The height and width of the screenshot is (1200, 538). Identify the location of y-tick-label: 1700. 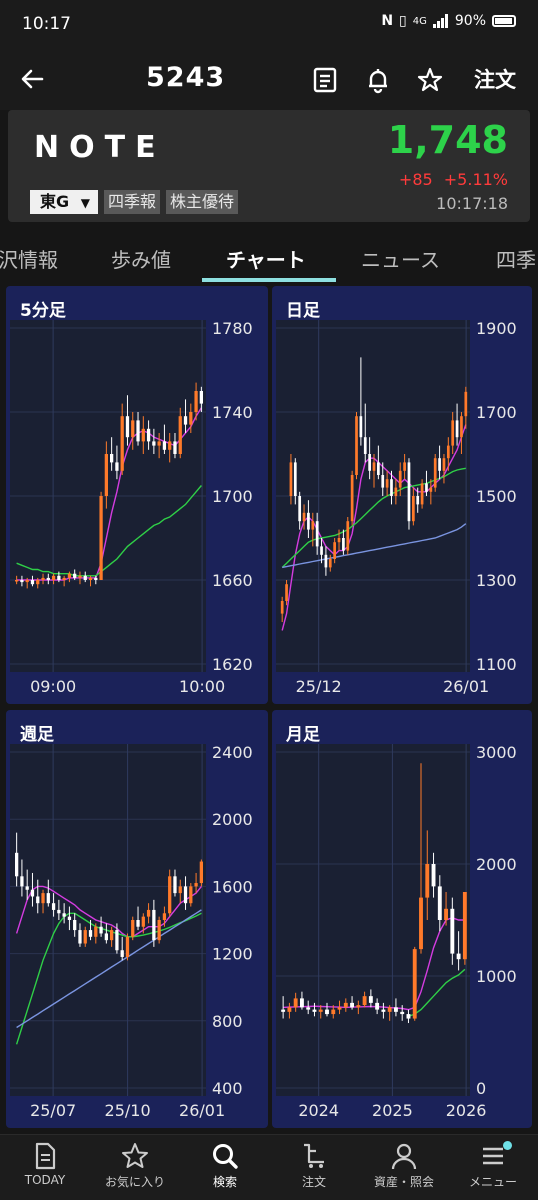
(232, 496).